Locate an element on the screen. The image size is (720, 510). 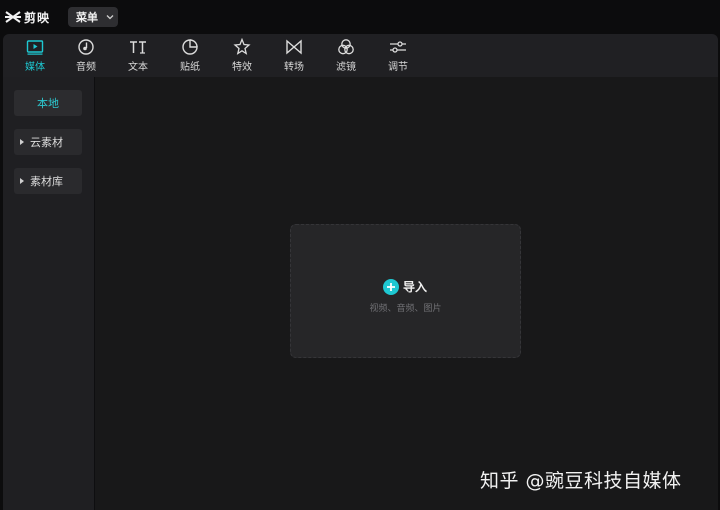
toolbar: 媒体 音频 文本 贴纸 特效 转场 滤镜 调节 is located at coordinates (360, 55).